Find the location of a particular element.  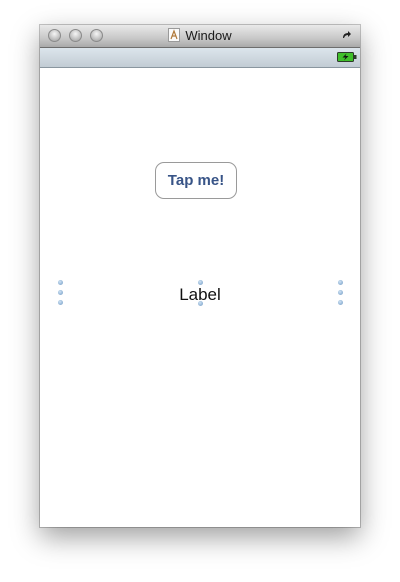

label-resize-handle-right-top is located at coordinates (340, 282).